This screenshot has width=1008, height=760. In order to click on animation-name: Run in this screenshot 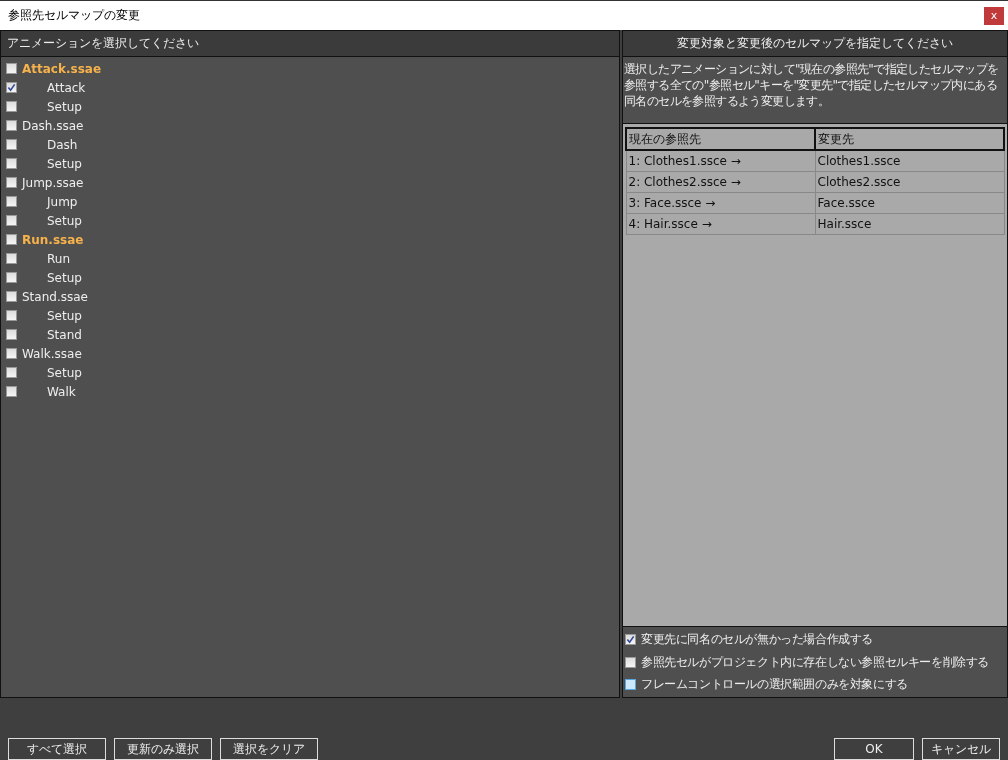, I will do `click(58, 258)`.